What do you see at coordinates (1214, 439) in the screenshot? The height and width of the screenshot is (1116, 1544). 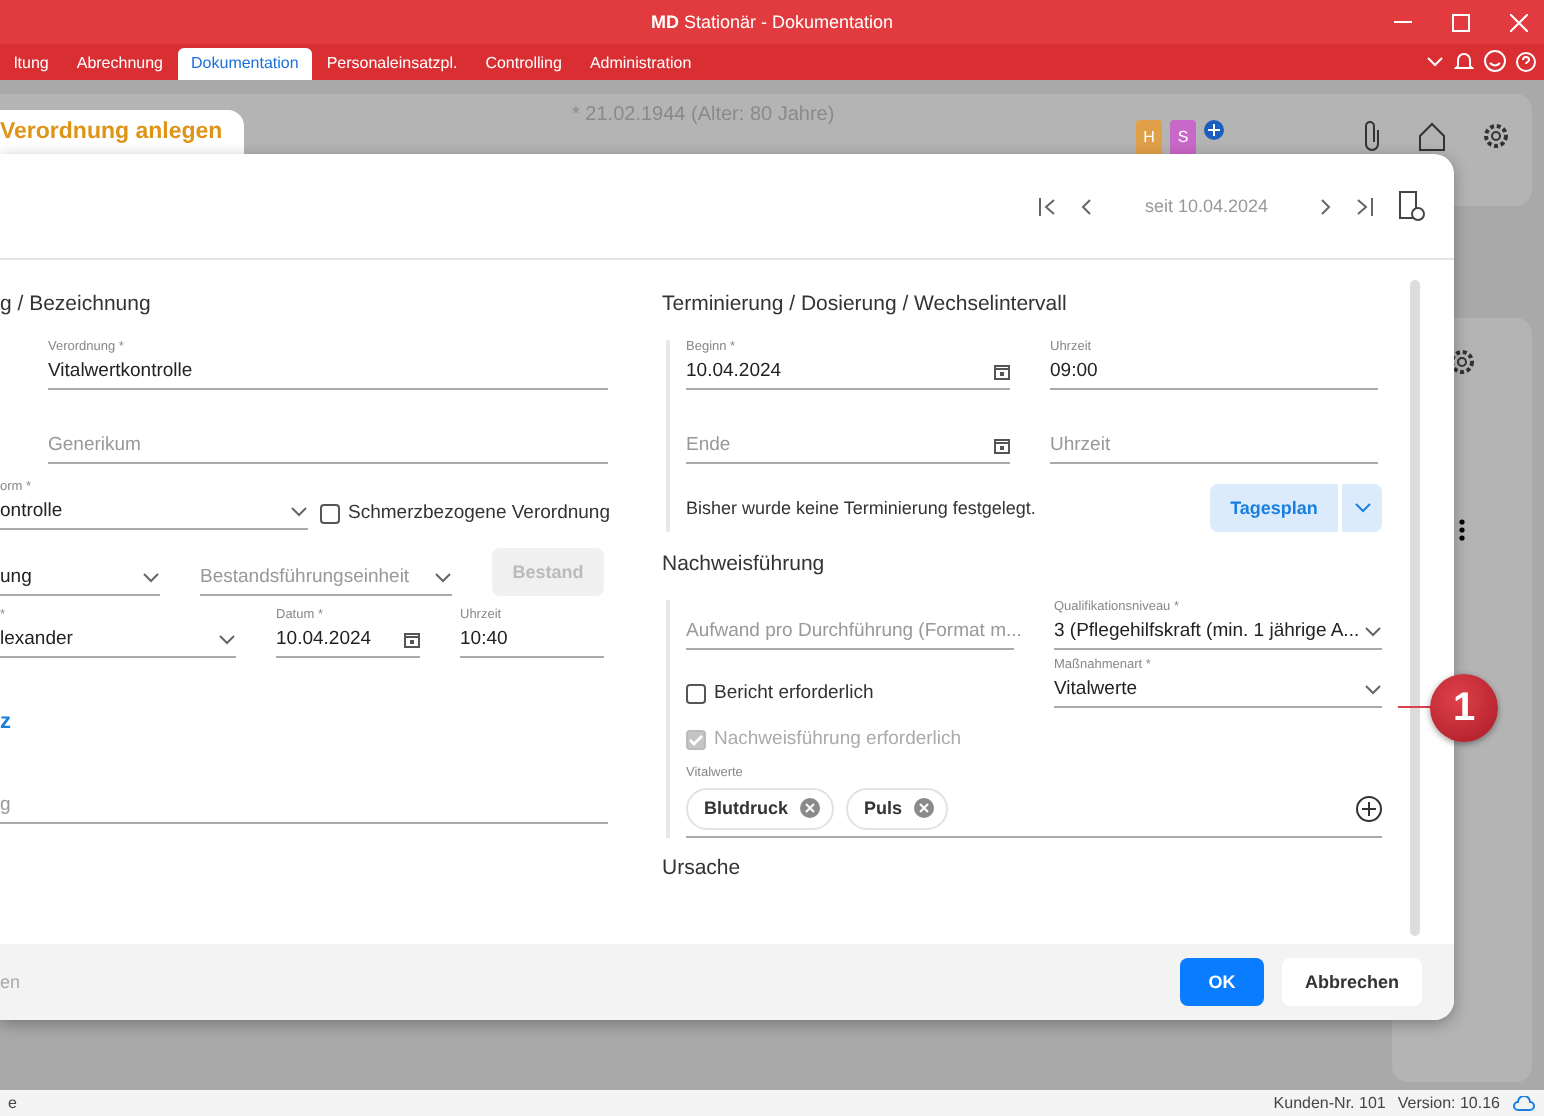 I see `input-field: Uhrzeit` at bounding box center [1214, 439].